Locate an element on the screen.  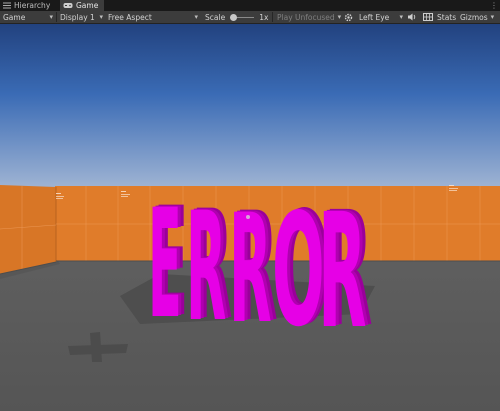
eye-dropdown: Left Eye is located at coordinates (381, 17).